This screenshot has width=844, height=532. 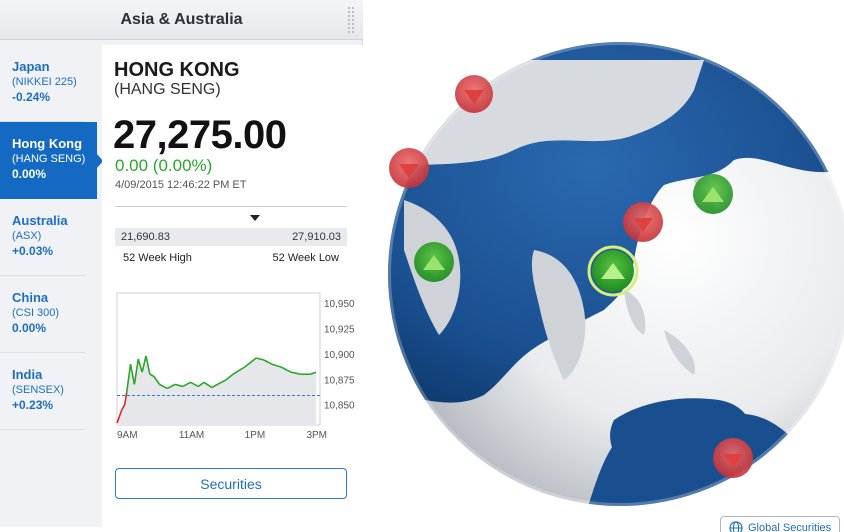 I want to click on market-item-japan: Japan (NIKKEI 225) -0.24%, so click(x=42, y=83).